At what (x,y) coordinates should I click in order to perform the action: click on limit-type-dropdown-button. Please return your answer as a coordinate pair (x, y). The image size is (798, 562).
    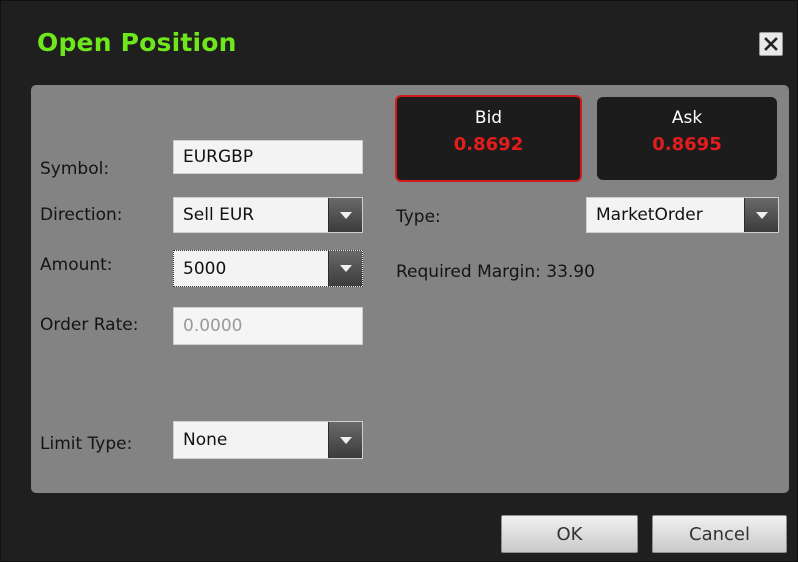
    Looking at the image, I should click on (345, 440).